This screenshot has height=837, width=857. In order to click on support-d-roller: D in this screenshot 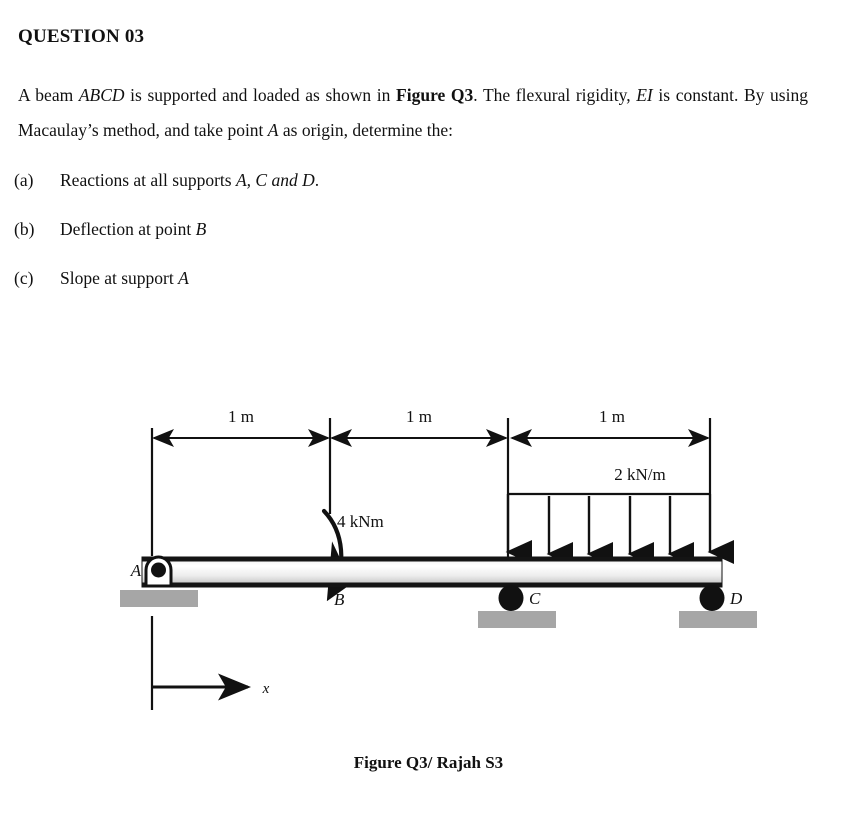, I will do `click(718, 606)`.